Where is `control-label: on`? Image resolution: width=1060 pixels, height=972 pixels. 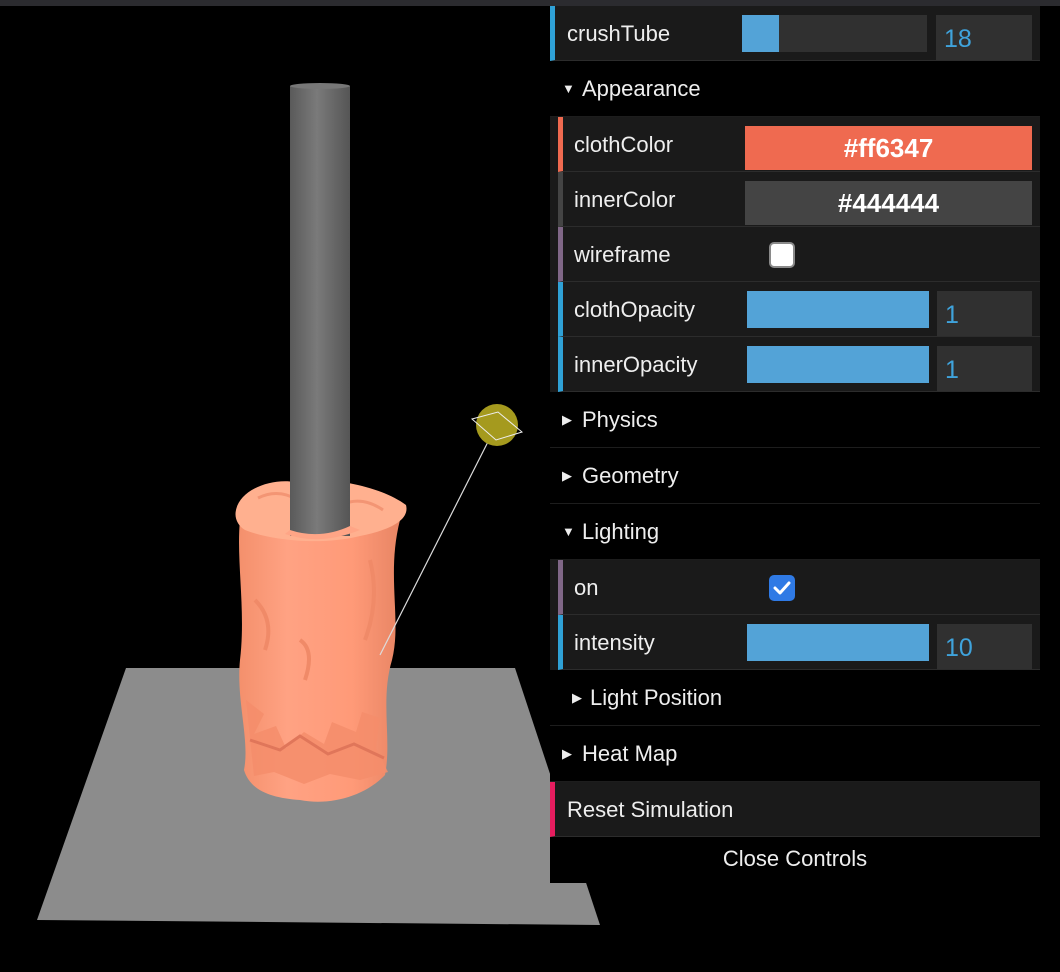 control-label: on is located at coordinates (586, 587).